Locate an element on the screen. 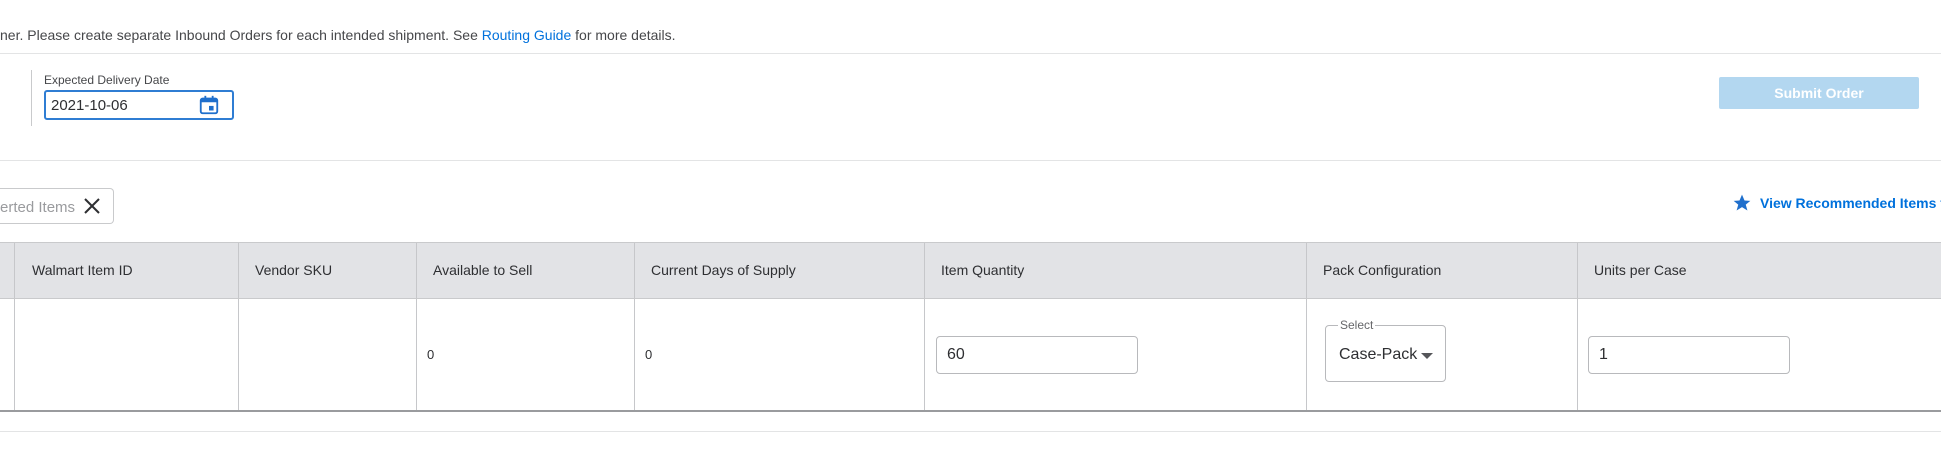 The image size is (1941, 450). select-legend: Select is located at coordinates (1357, 325).